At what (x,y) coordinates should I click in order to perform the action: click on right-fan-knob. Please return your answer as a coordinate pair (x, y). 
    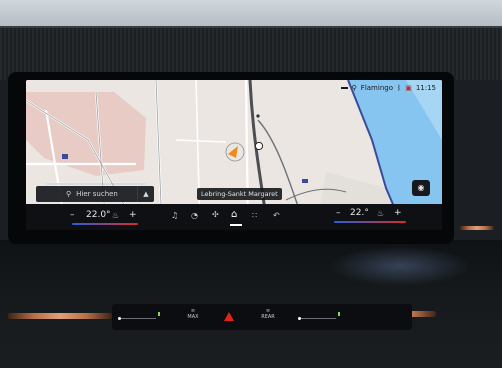
    Looking at the image, I should click on (299, 318).